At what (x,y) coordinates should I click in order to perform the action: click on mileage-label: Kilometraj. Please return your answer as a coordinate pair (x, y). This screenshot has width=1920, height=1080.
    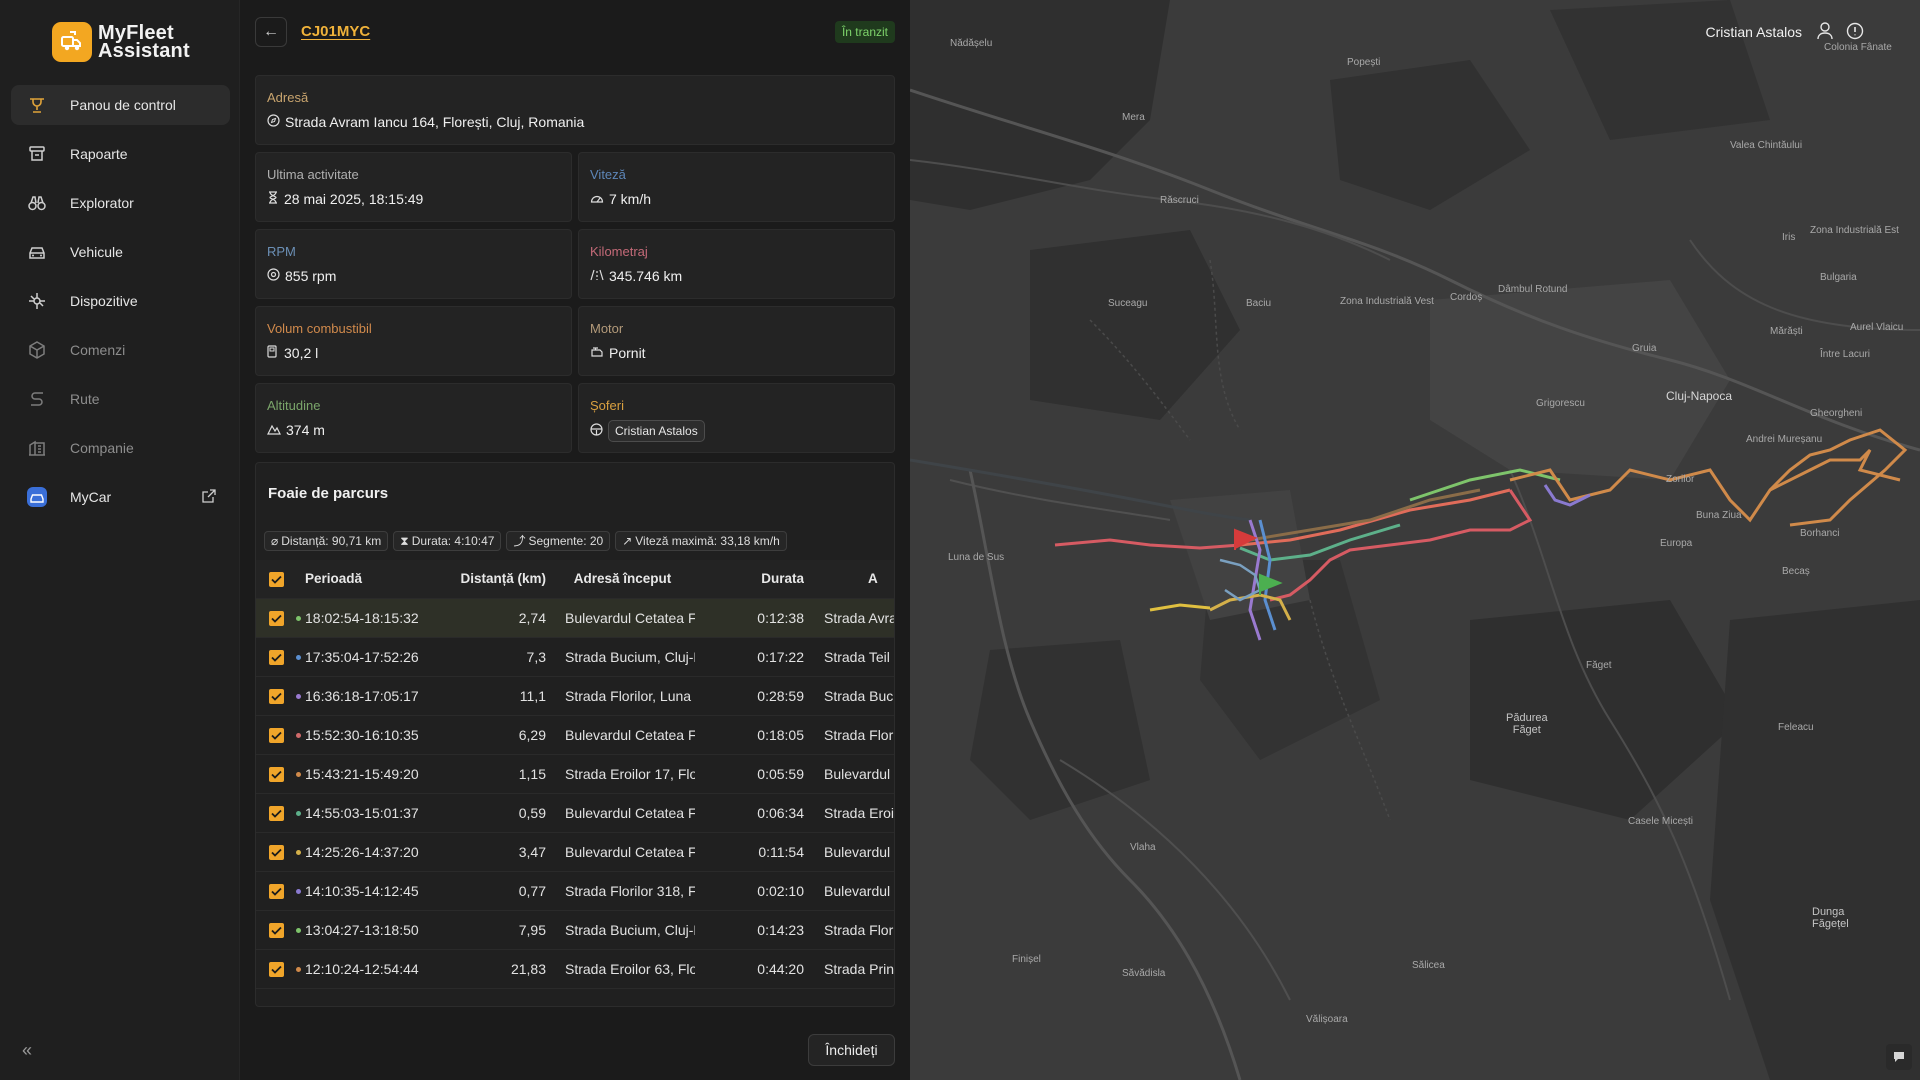
    Looking at the image, I should click on (619, 251).